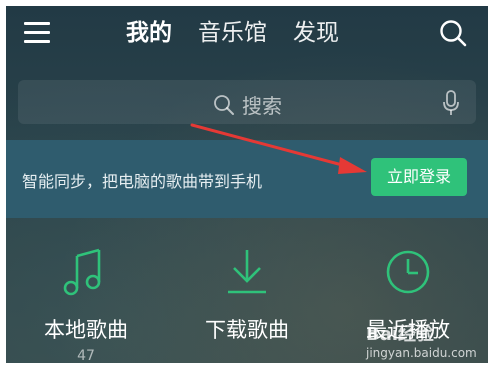  What do you see at coordinates (86, 330) in the screenshot?
I see `tile-label: 本地歌曲` at bounding box center [86, 330].